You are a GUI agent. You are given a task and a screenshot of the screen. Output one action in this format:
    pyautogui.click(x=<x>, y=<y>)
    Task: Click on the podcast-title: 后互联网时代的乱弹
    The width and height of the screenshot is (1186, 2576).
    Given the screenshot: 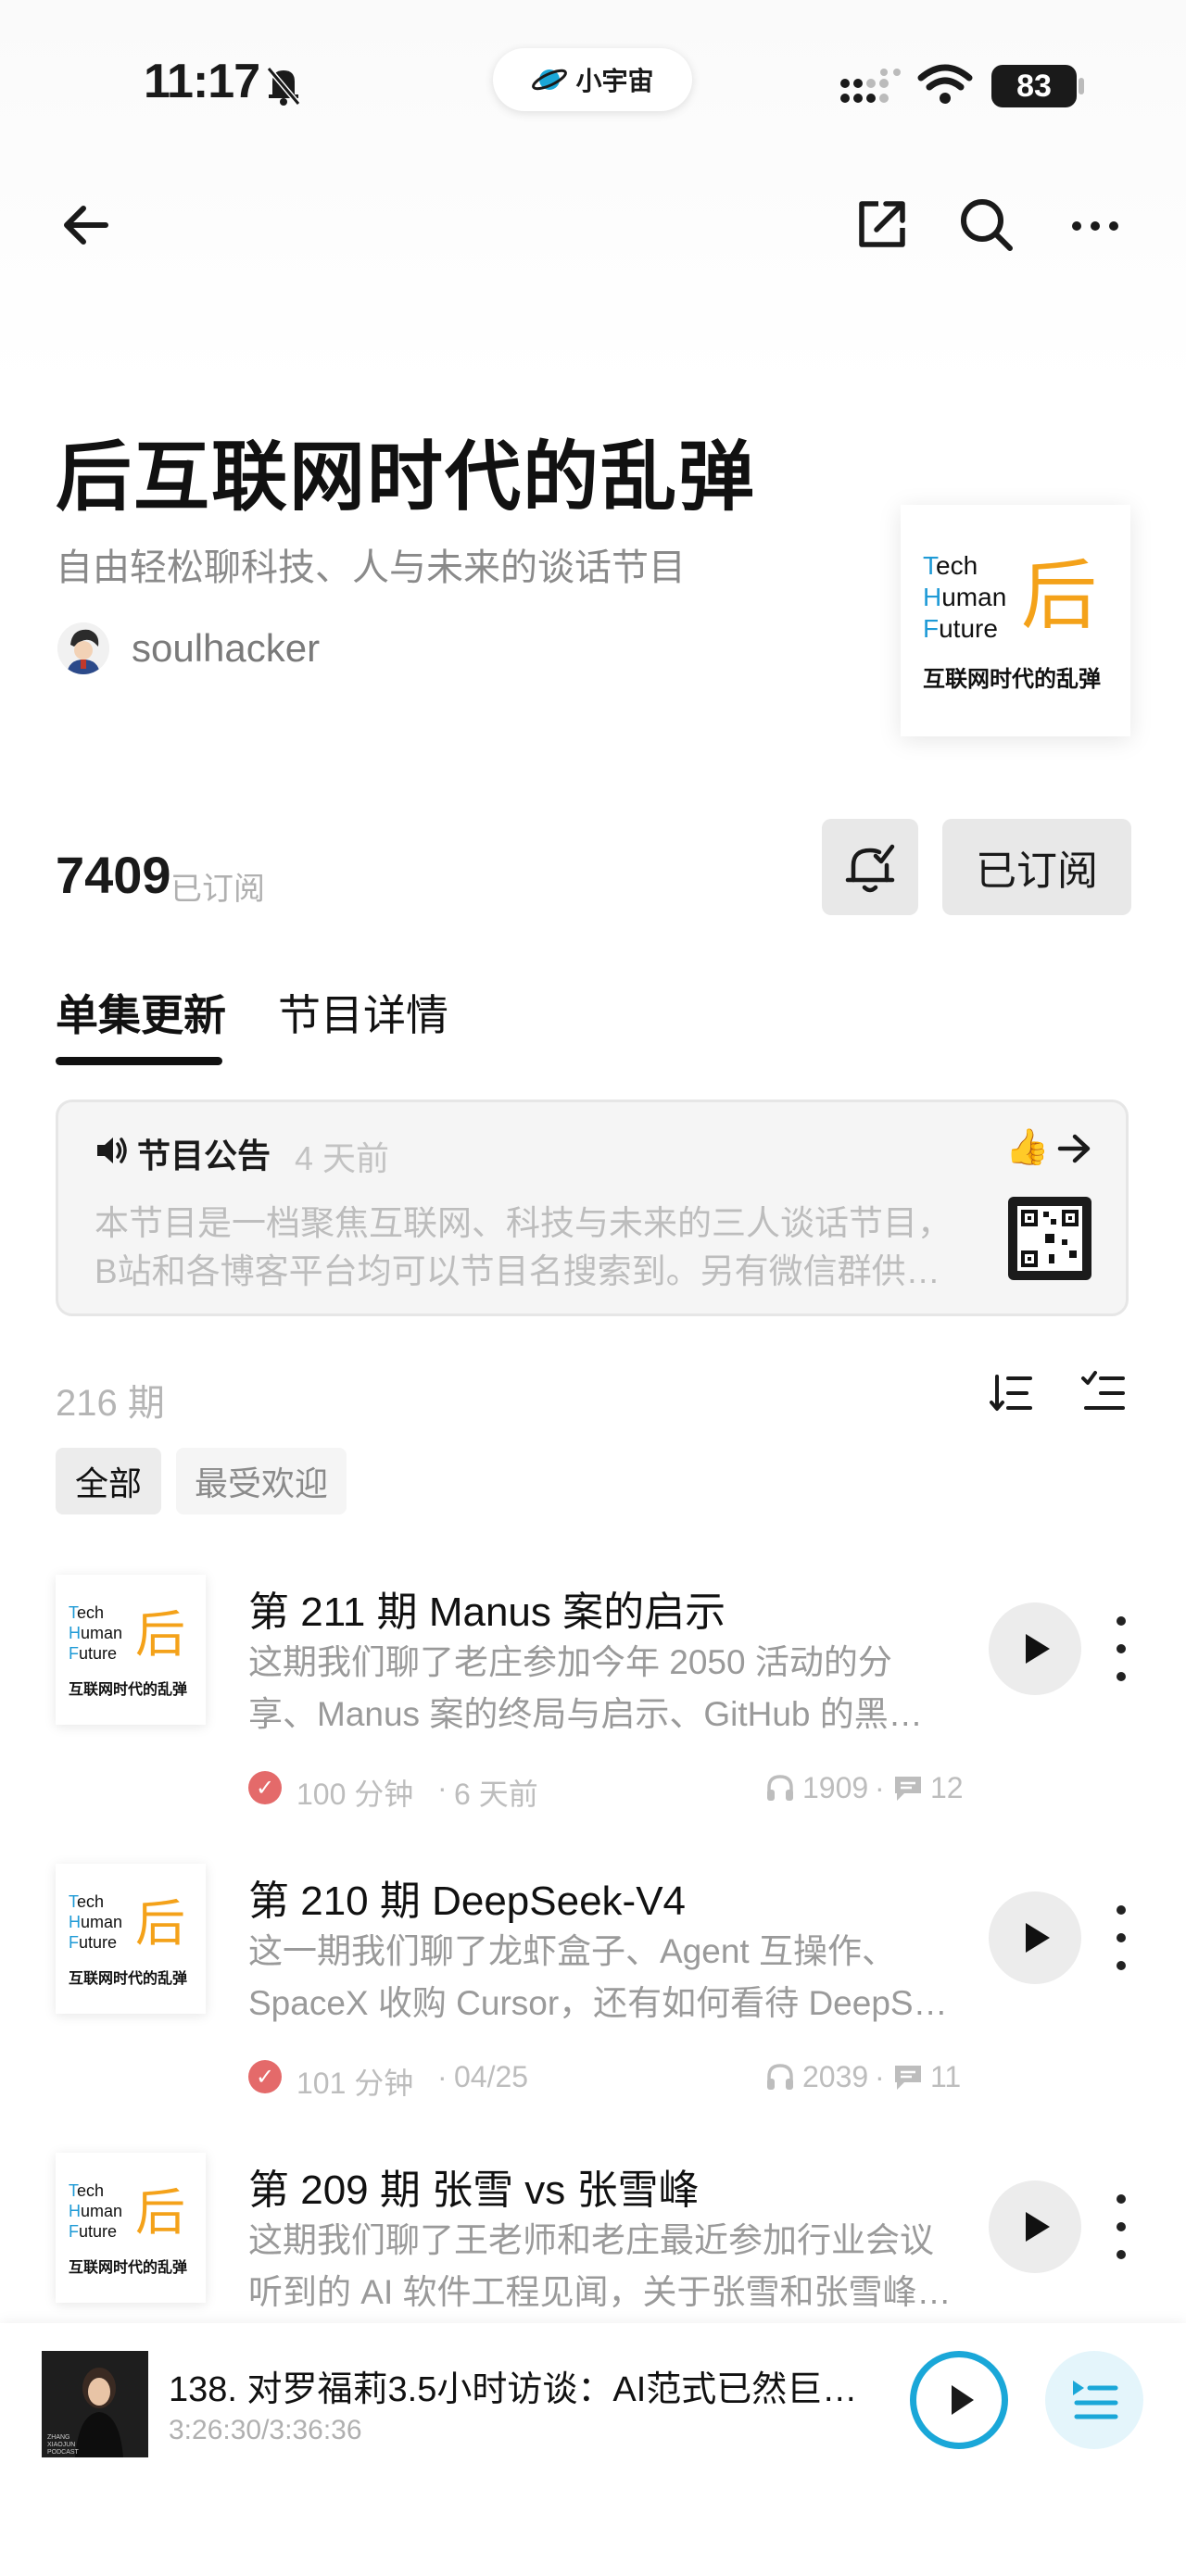 What is the action you would take?
    pyautogui.click(x=406, y=477)
    